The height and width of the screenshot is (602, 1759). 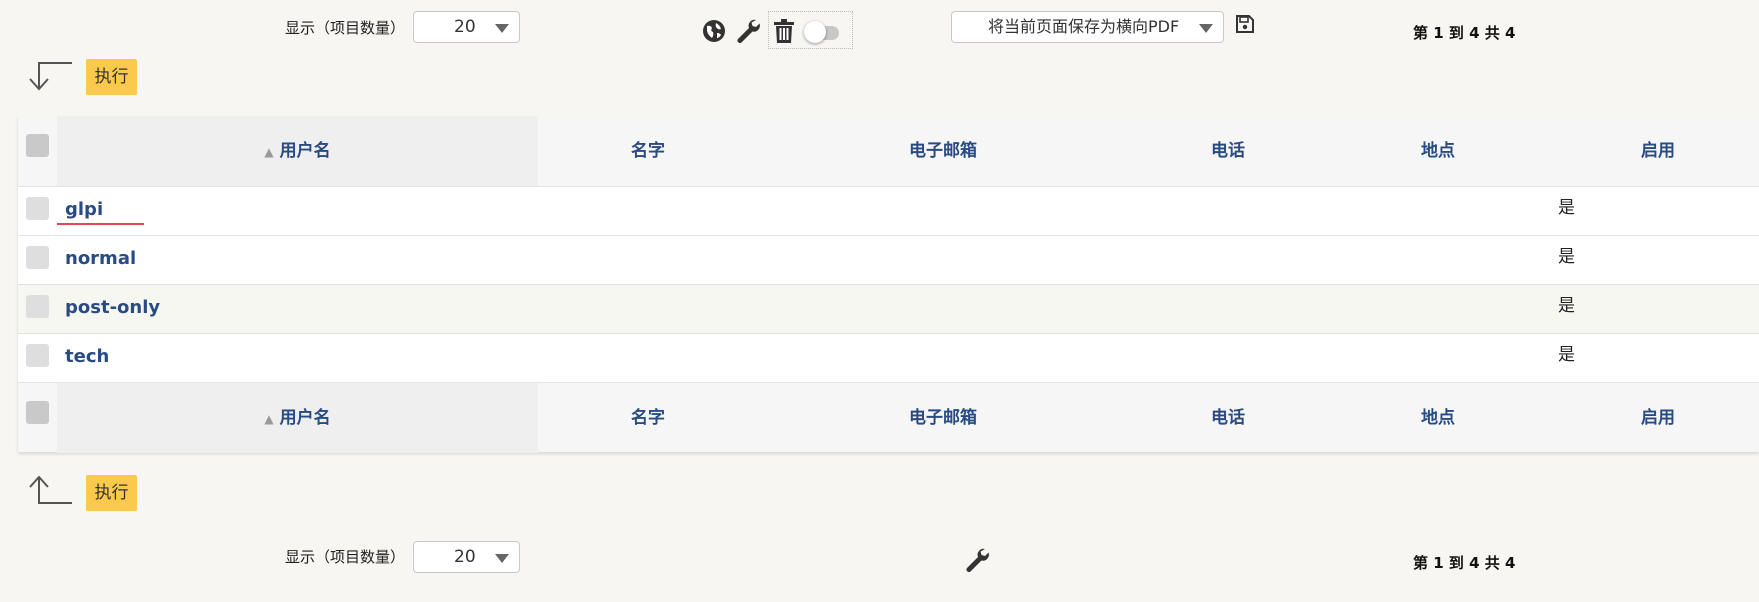 What do you see at coordinates (1228, 151) in the screenshot?
I see `column-header-phone: 电话` at bounding box center [1228, 151].